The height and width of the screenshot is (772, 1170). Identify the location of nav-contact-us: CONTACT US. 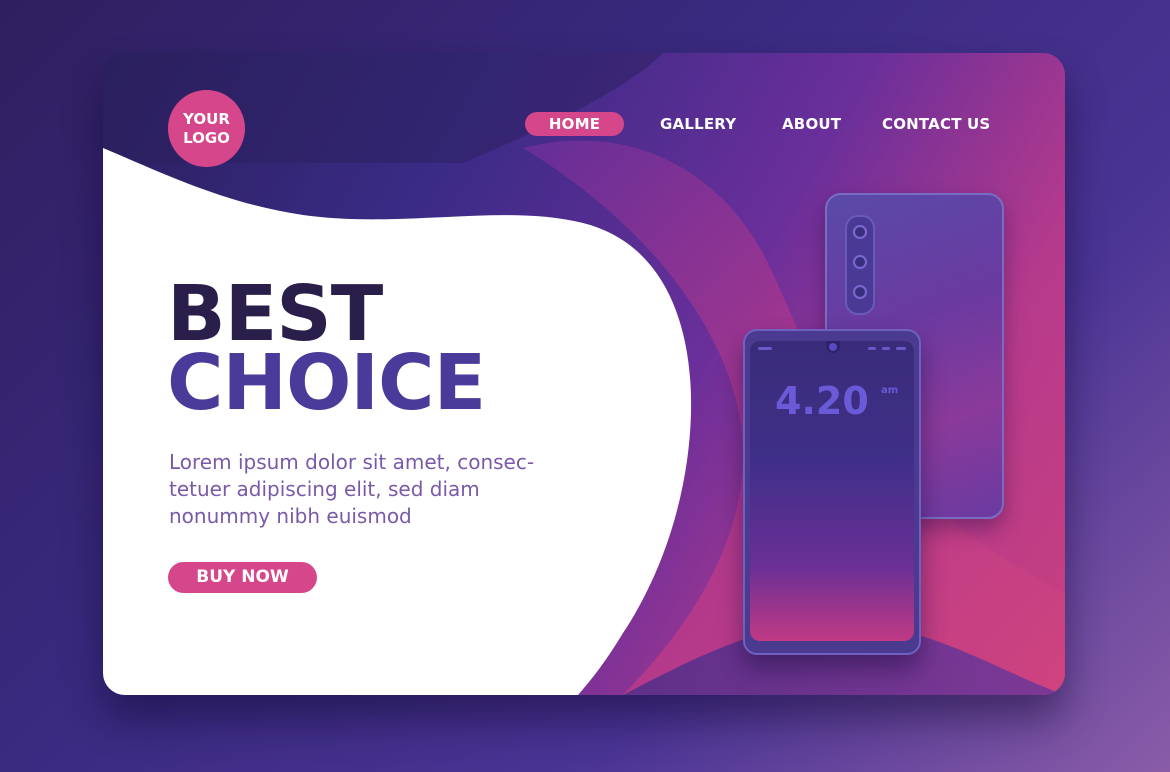
(936, 124).